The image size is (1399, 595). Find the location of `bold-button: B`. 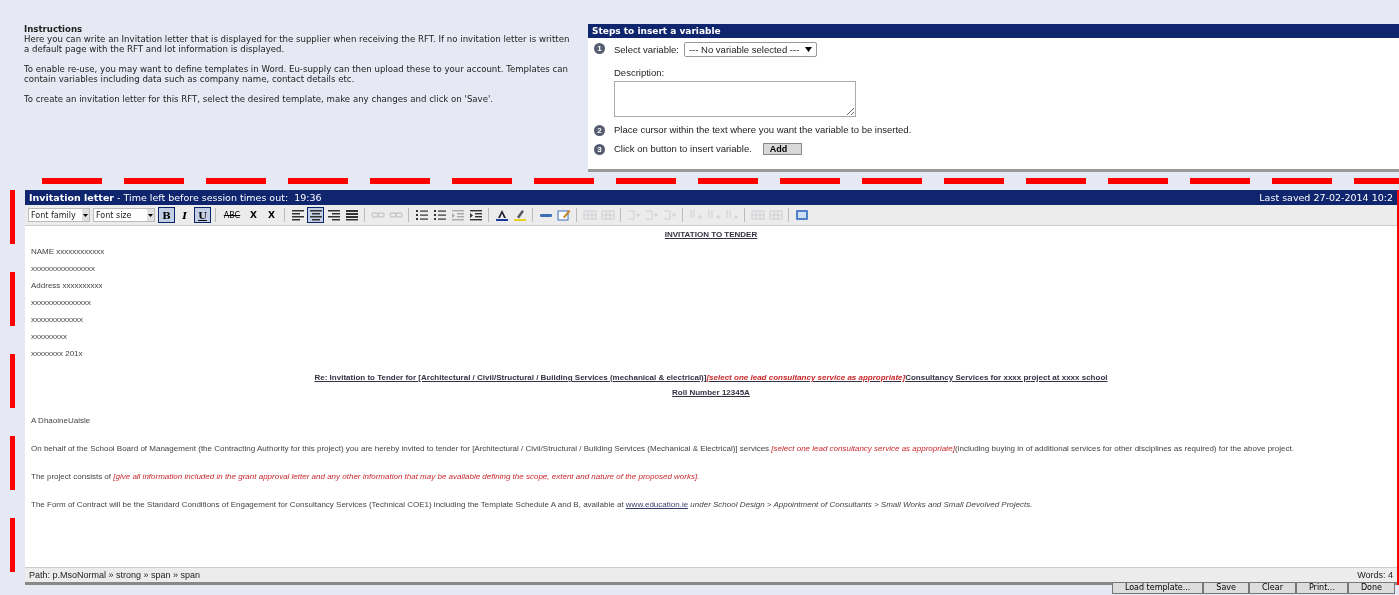

bold-button: B is located at coordinates (166, 215).